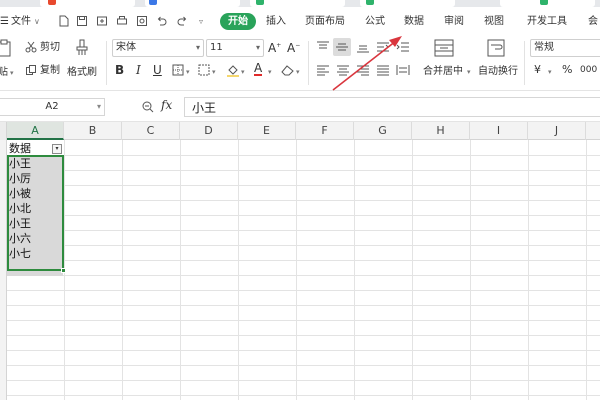 This screenshot has height=400, width=600. What do you see at coordinates (50, 48) in the screenshot?
I see `cut-button: 剪切` at bounding box center [50, 48].